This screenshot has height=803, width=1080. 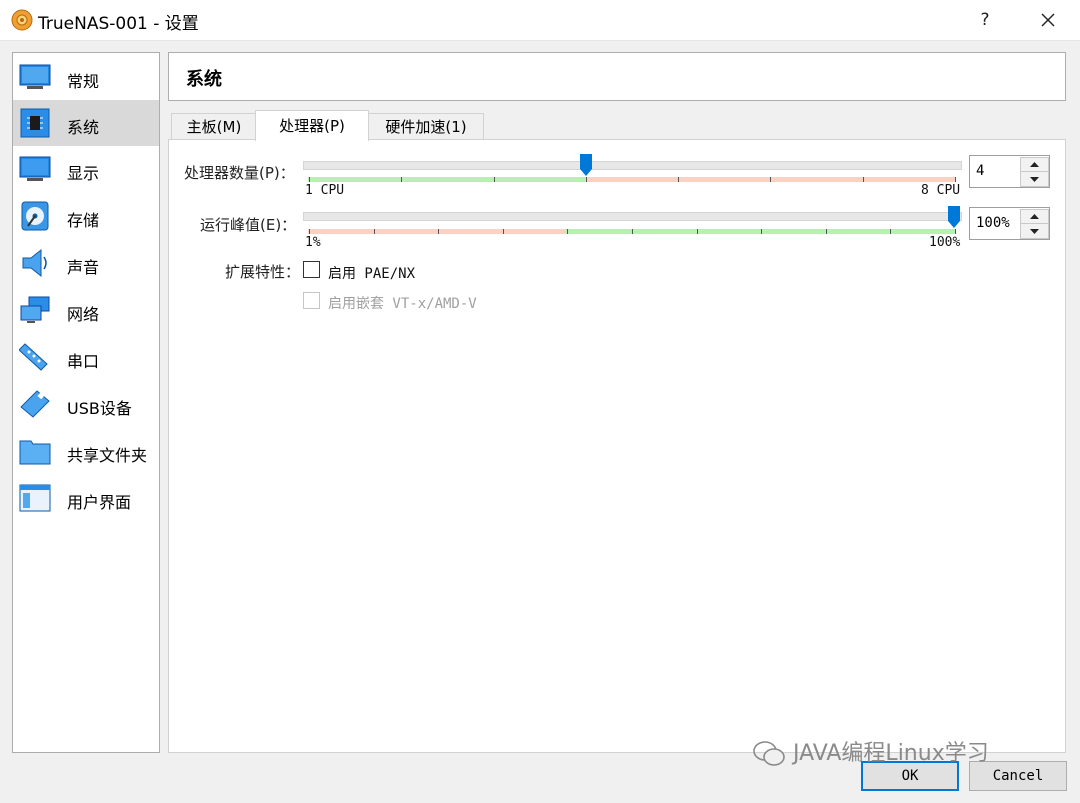 I want to click on settings-sidebar: 常规 系统 显示 存储 声音 网络 串口 USB设备 共享文件夹 用户界面, so click(x=86, y=402).